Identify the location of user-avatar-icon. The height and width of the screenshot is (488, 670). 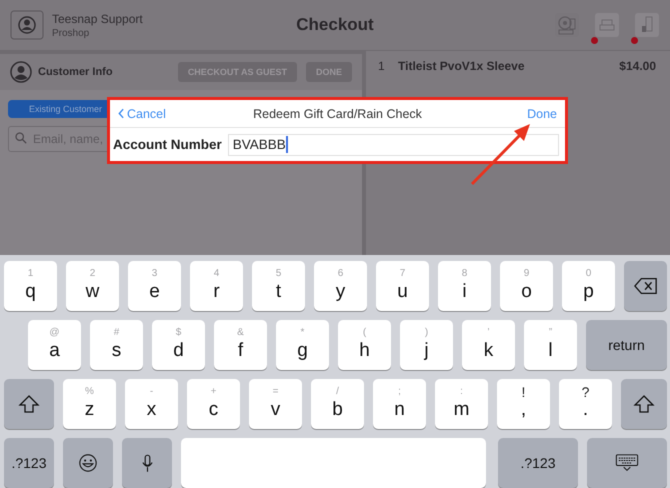
(27, 25).